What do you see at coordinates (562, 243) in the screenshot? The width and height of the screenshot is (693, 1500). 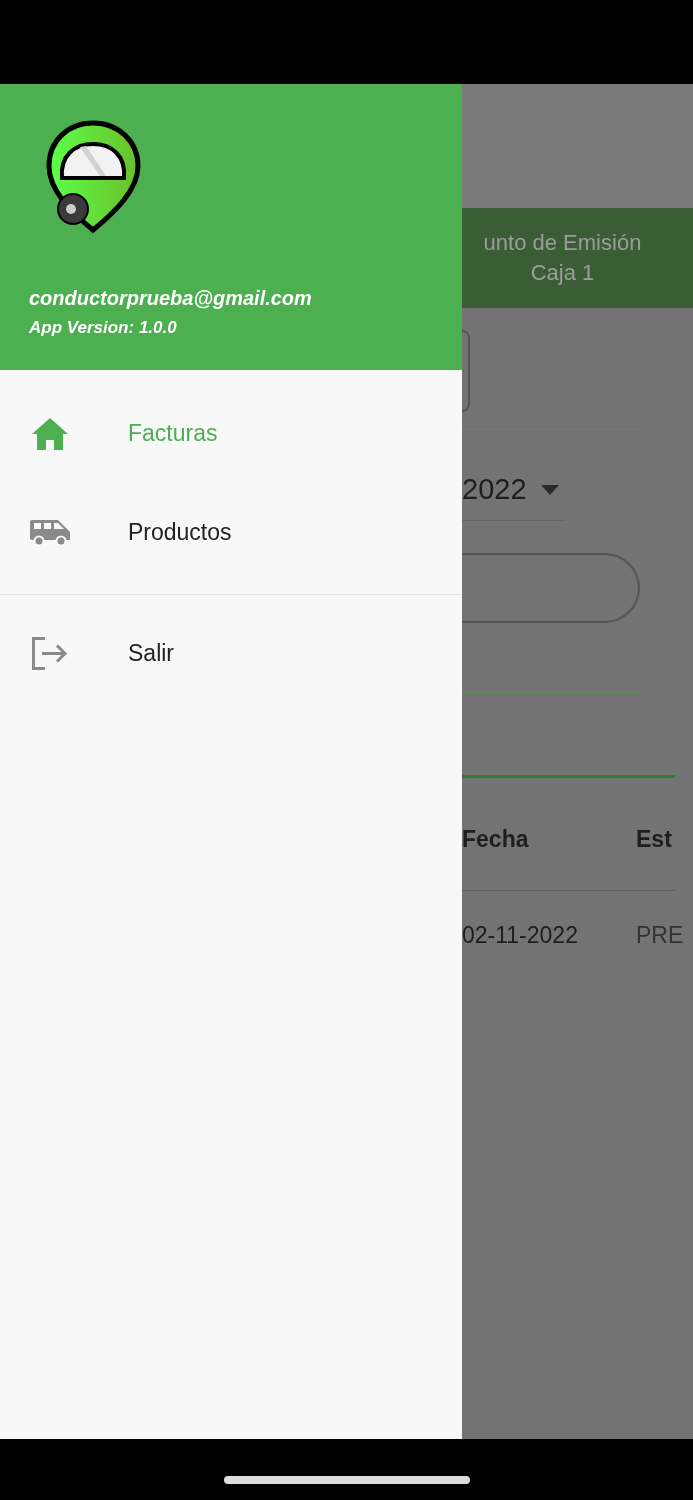 I see `banner-text: unto de Emisión` at bounding box center [562, 243].